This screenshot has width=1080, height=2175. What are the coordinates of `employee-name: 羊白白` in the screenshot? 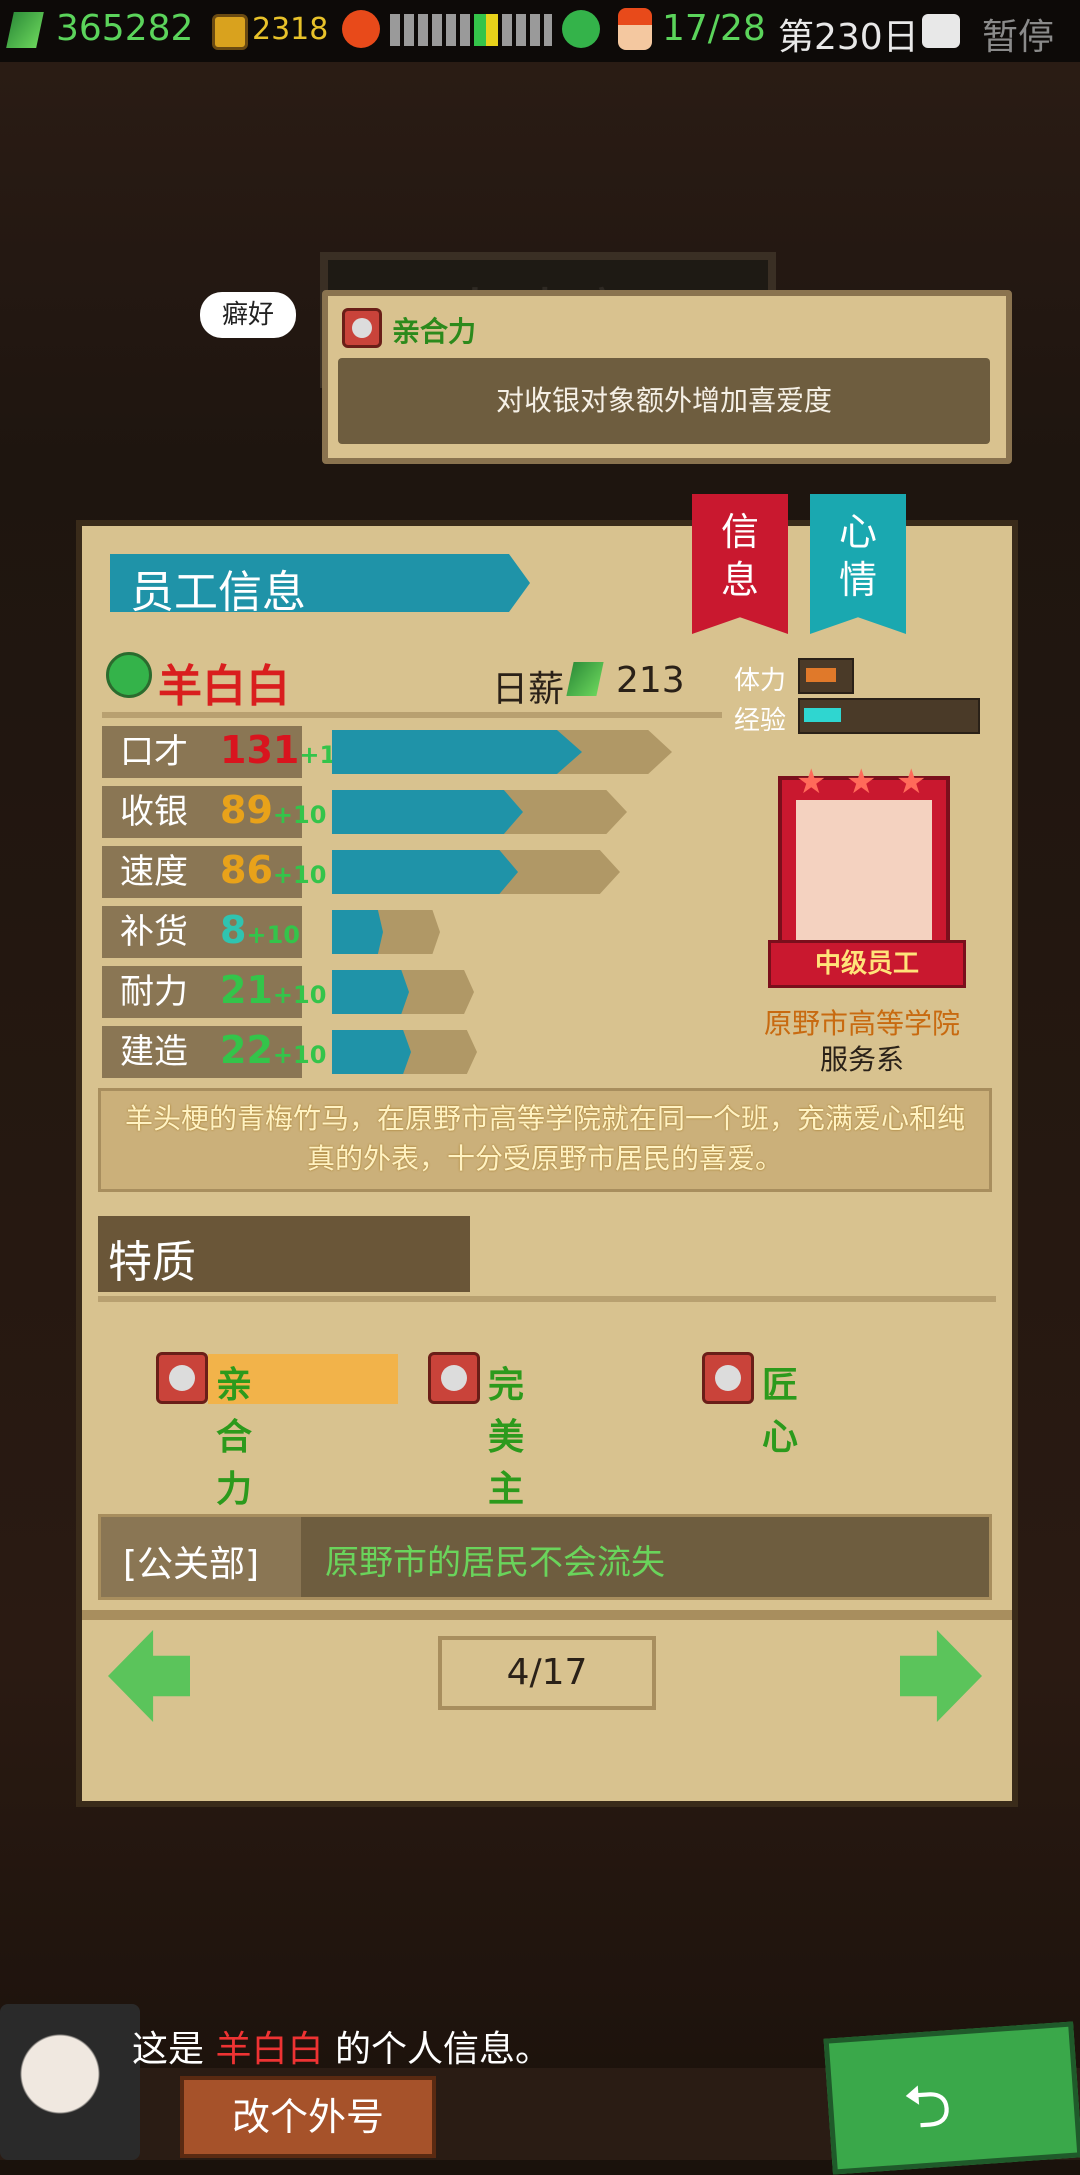 It's located at (224, 686).